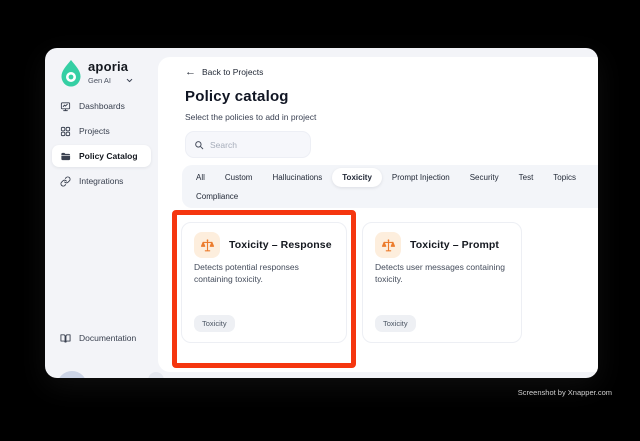 Image resolution: width=640 pixels, height=441 pixels. I want to click on page-subtitle: Select the policies to add in project, so click(251, 117).